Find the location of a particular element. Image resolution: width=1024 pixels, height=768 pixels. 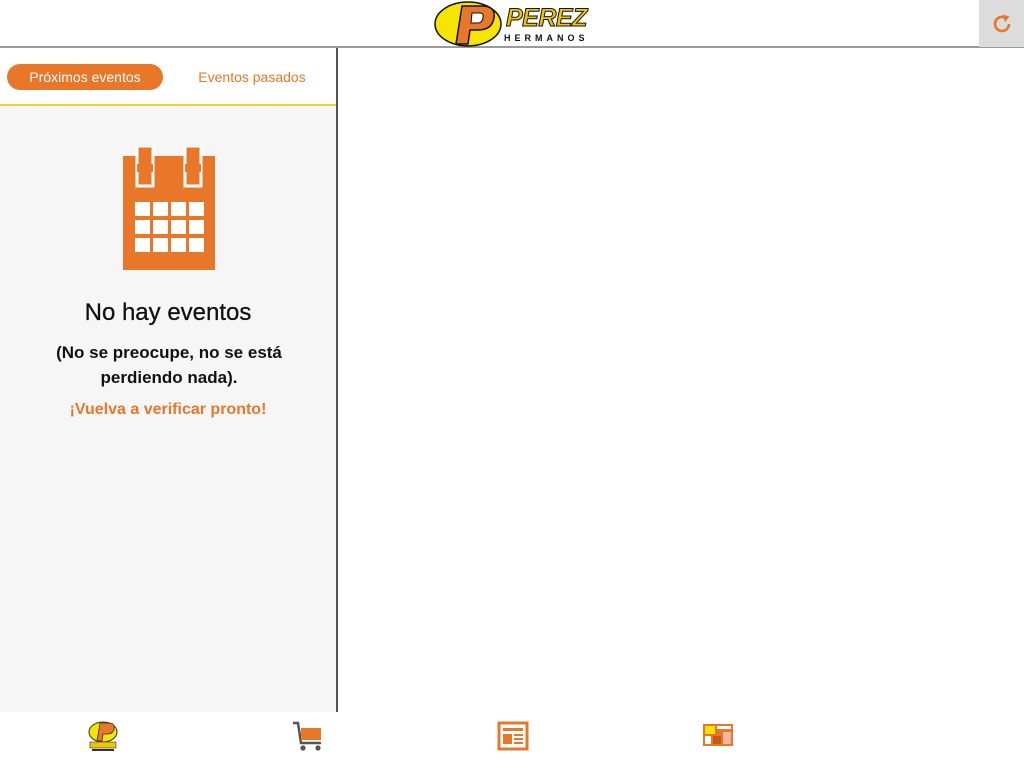

calendar-icon is located at coordinates (169, 208).